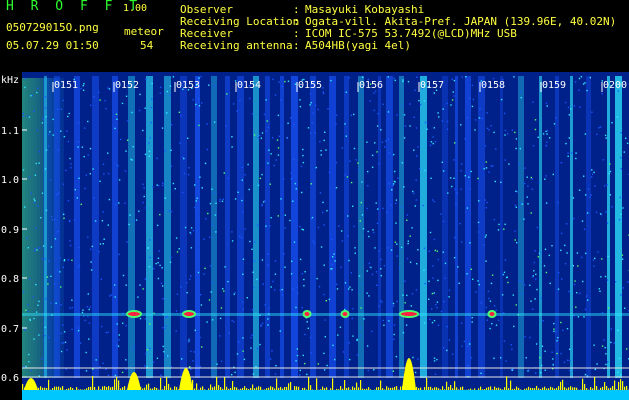 This screenshot has width=629, height=400. What do you see at coordinates (188, 85) in the screenshot?
I see `time-label: 0153` at bounding box center [188, 85].